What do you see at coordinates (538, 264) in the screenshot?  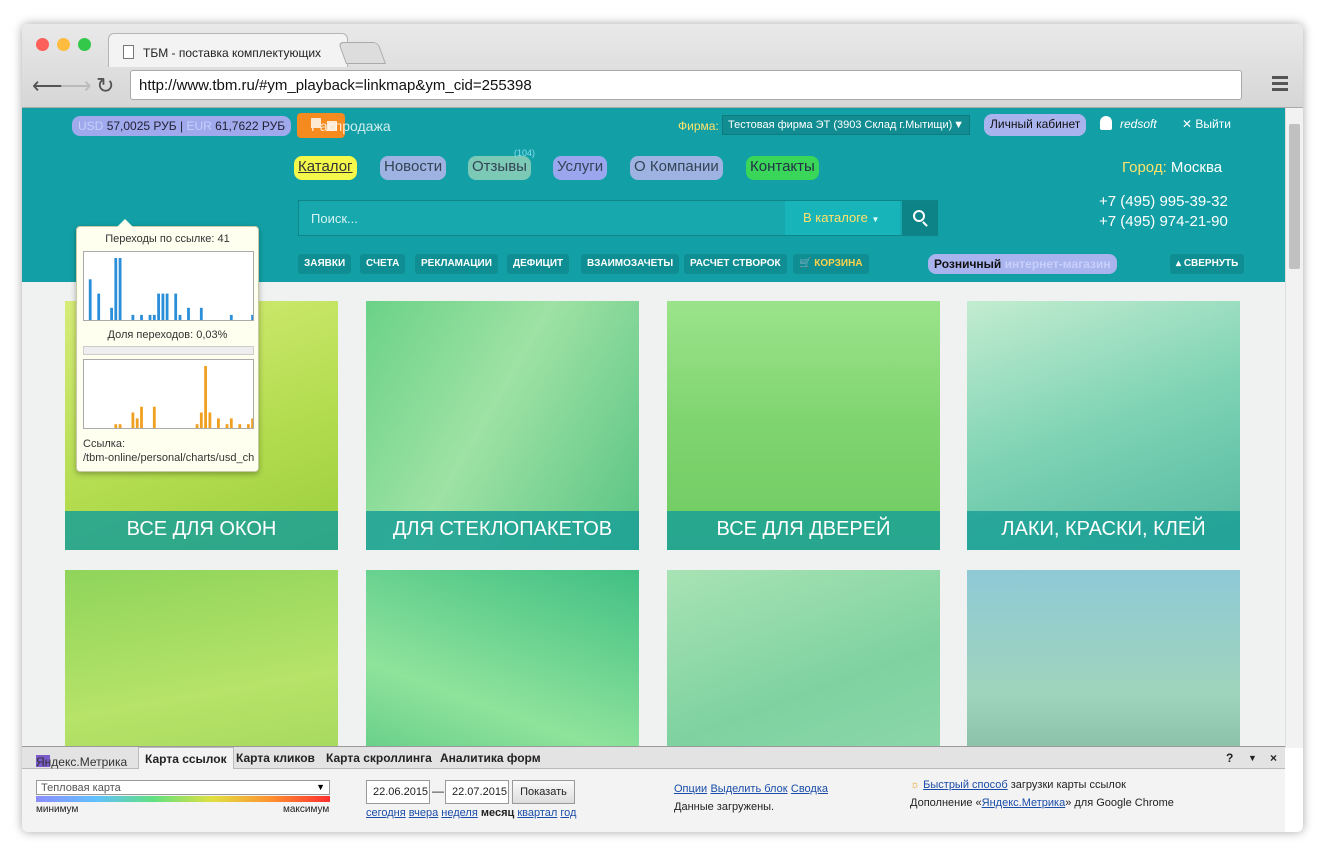 I see `subnav-deficit: ДЕФИЦИТ` at bounding box center [538, 264].